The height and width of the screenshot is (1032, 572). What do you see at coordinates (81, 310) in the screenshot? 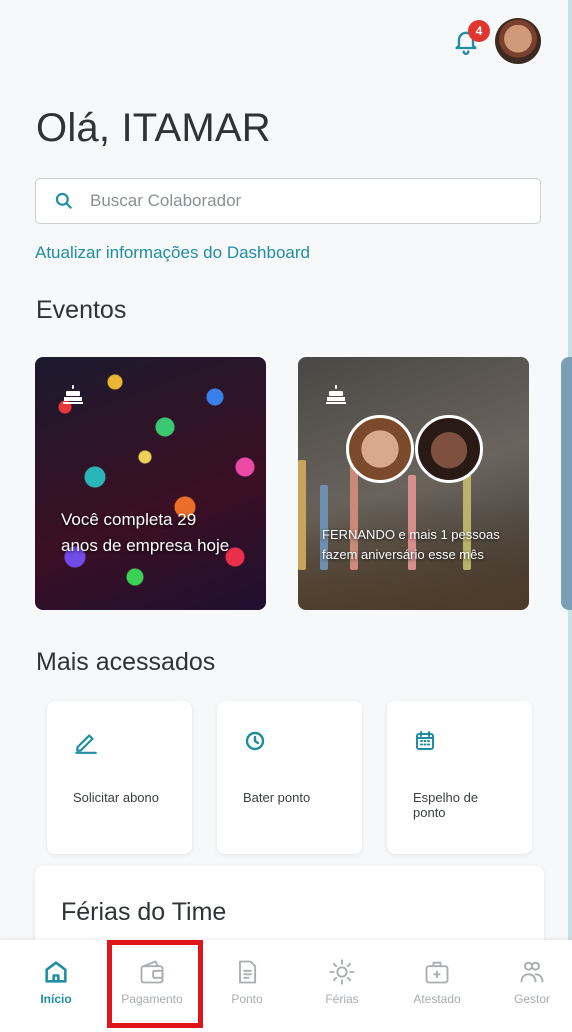
I see `events-title: Eventos` at bounding box center [81, 310].